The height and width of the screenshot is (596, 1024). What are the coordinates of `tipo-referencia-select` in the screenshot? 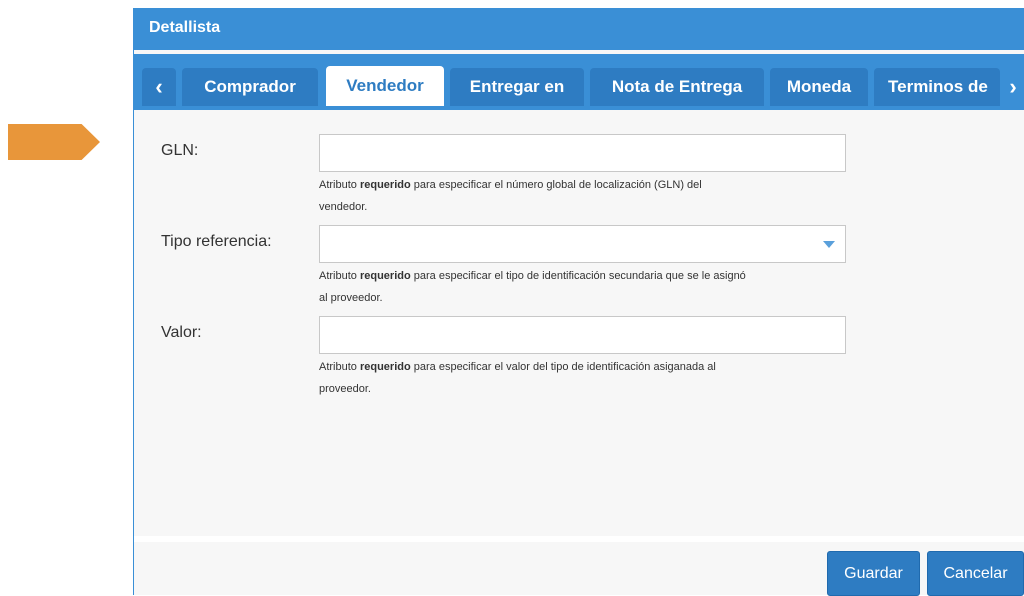 It's located at (582, 244).